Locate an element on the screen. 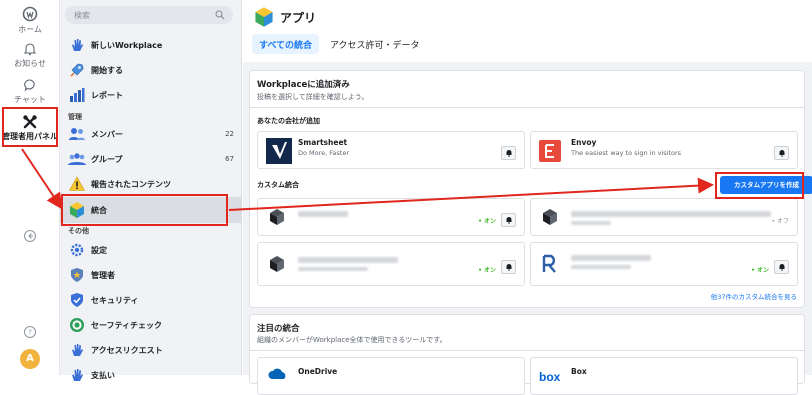 This screenshot has height=395, width=812. annotation-arrows is located at coordinates (367, 179).